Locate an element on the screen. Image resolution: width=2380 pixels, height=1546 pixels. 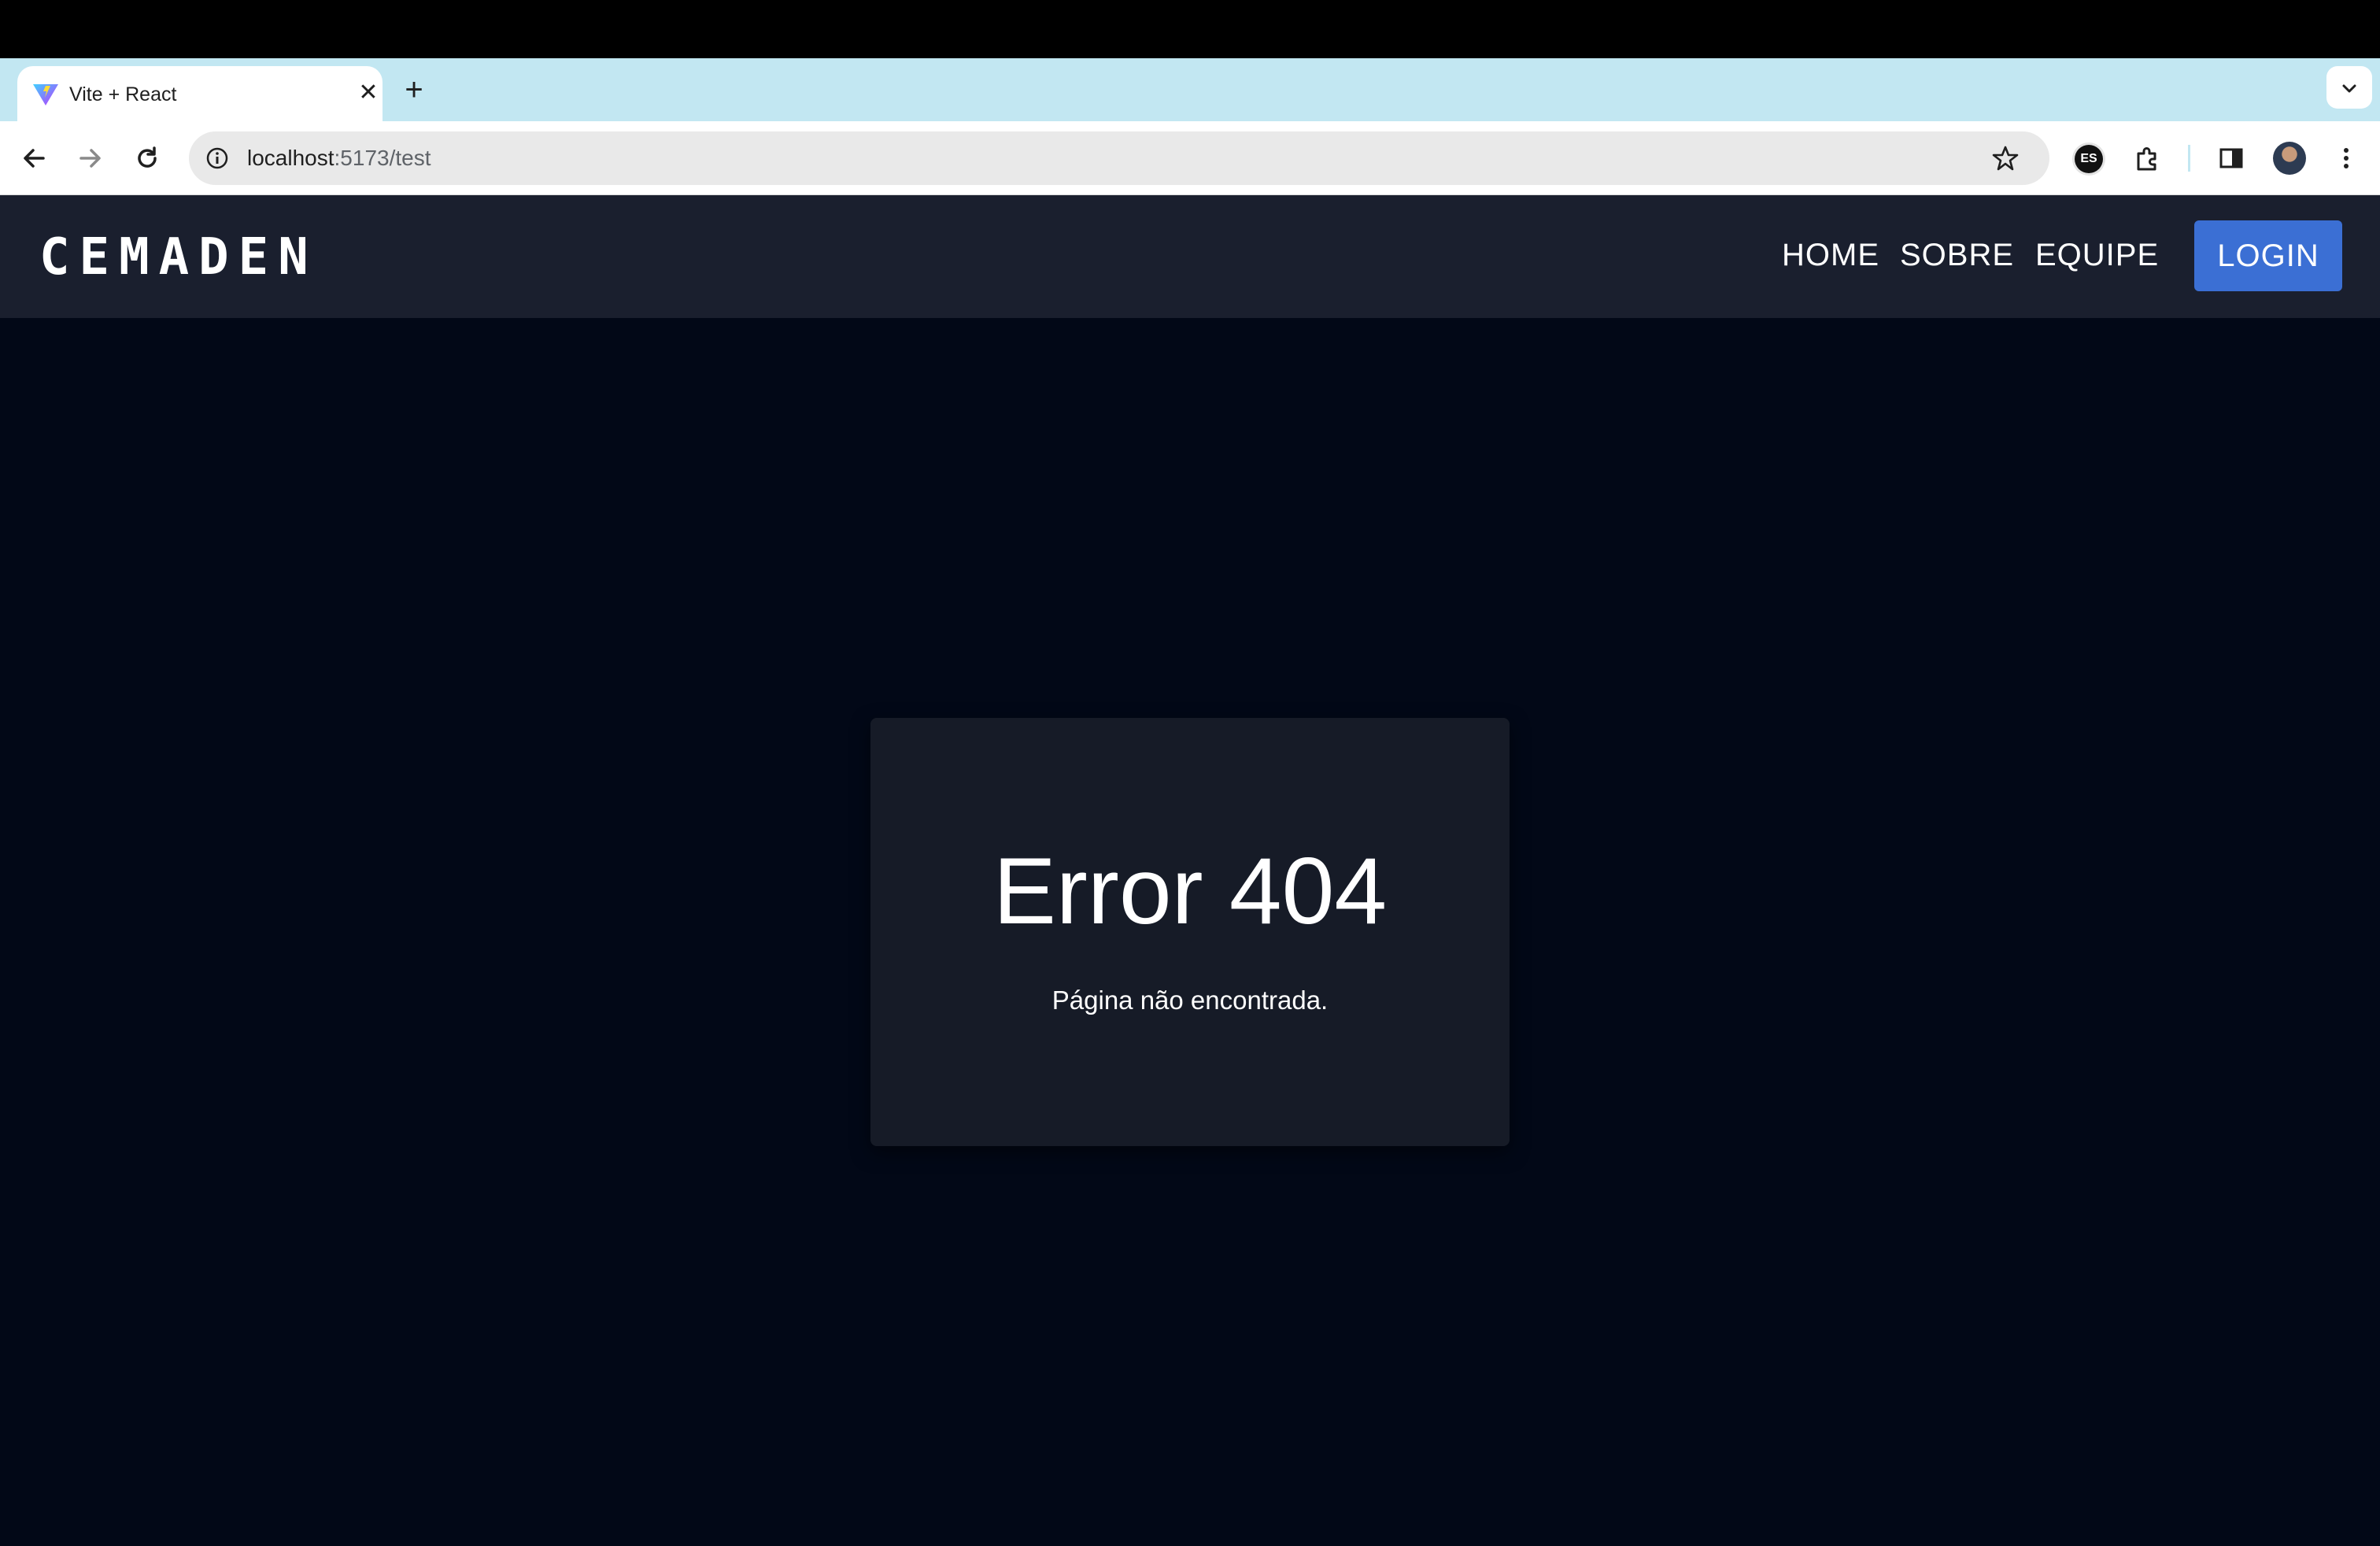
site-logo: CEMADEN is located at coordinates (178, 258).